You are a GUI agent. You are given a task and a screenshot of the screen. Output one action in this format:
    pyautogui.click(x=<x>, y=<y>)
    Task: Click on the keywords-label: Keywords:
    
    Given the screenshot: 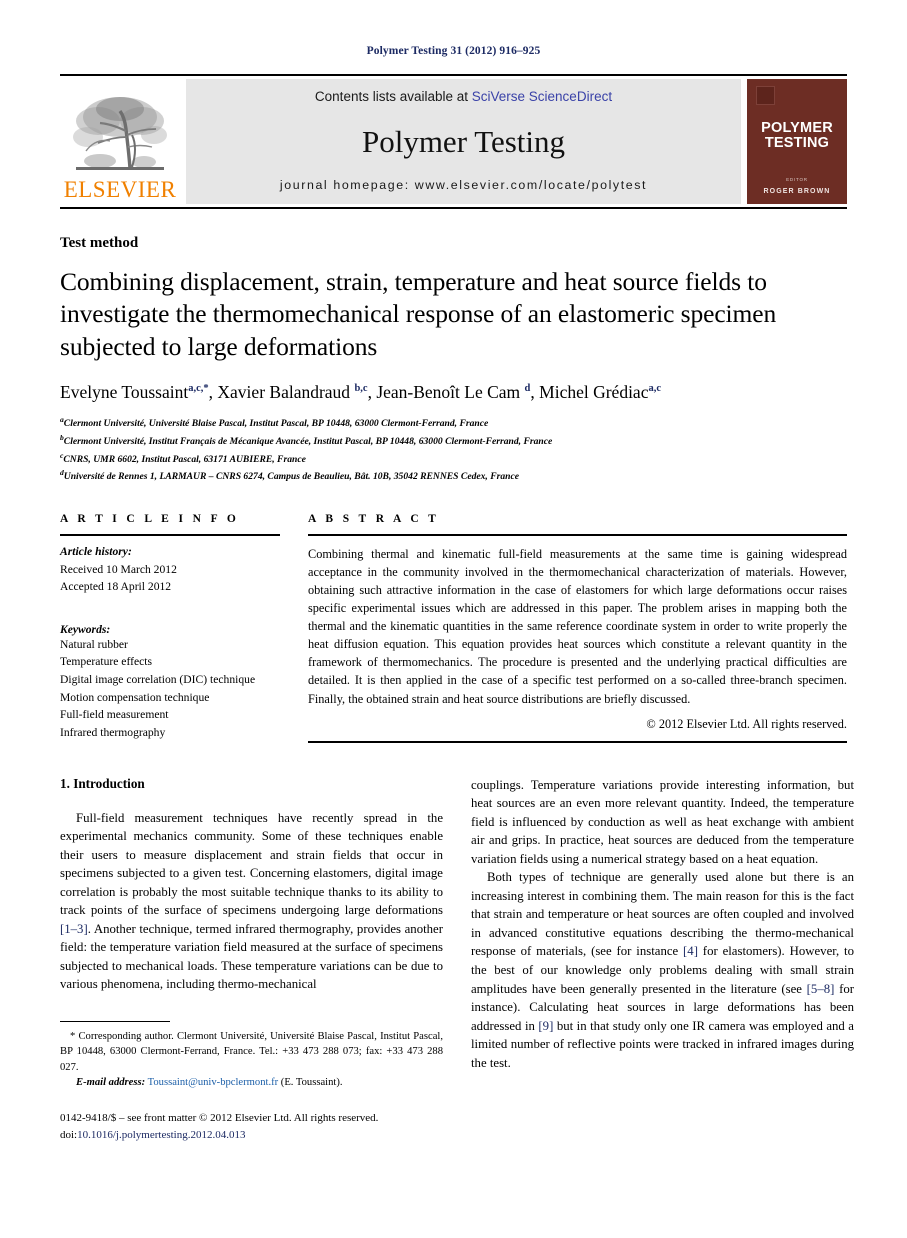 What is the action you would take?
    pyautogui.click(x=85, y=629)
    